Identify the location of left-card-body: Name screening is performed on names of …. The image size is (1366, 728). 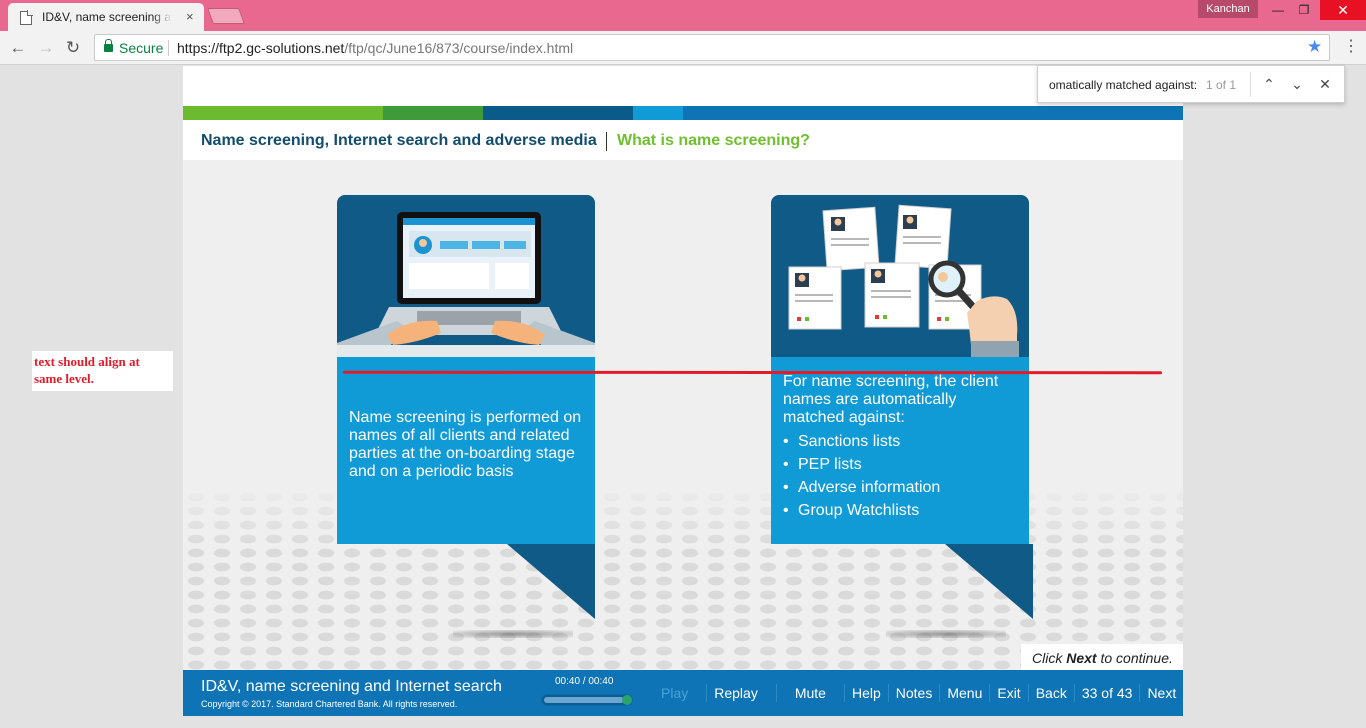
(466, 450).